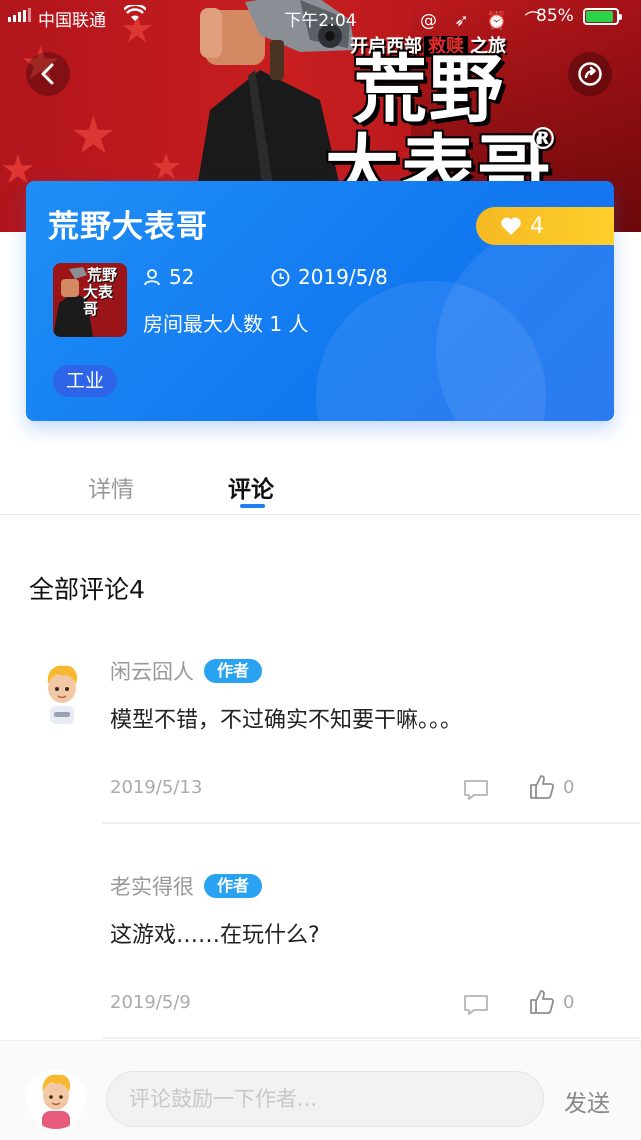 This screenshot has height=1140, width=641. What do you see at coordinates (587, 1101) in the screenshot?
I see `send-button: 发送` at bounding box center [587, 1101].